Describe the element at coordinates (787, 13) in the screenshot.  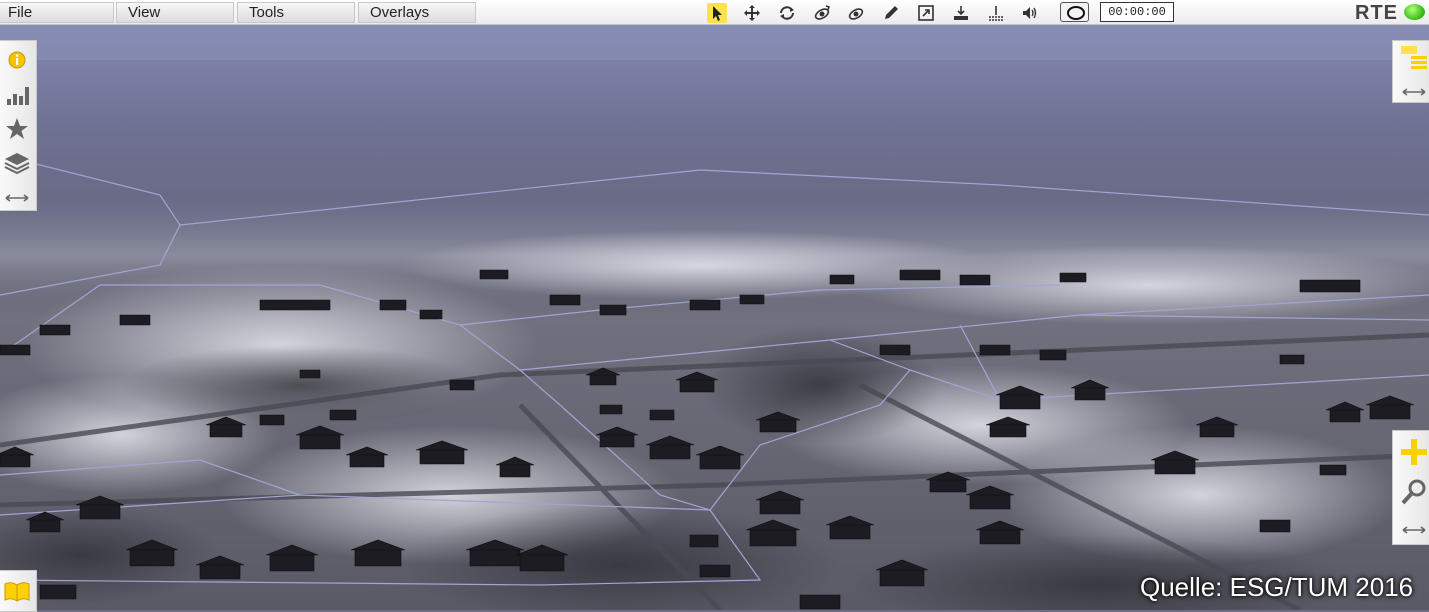
I see `rotate-icon` at that location.